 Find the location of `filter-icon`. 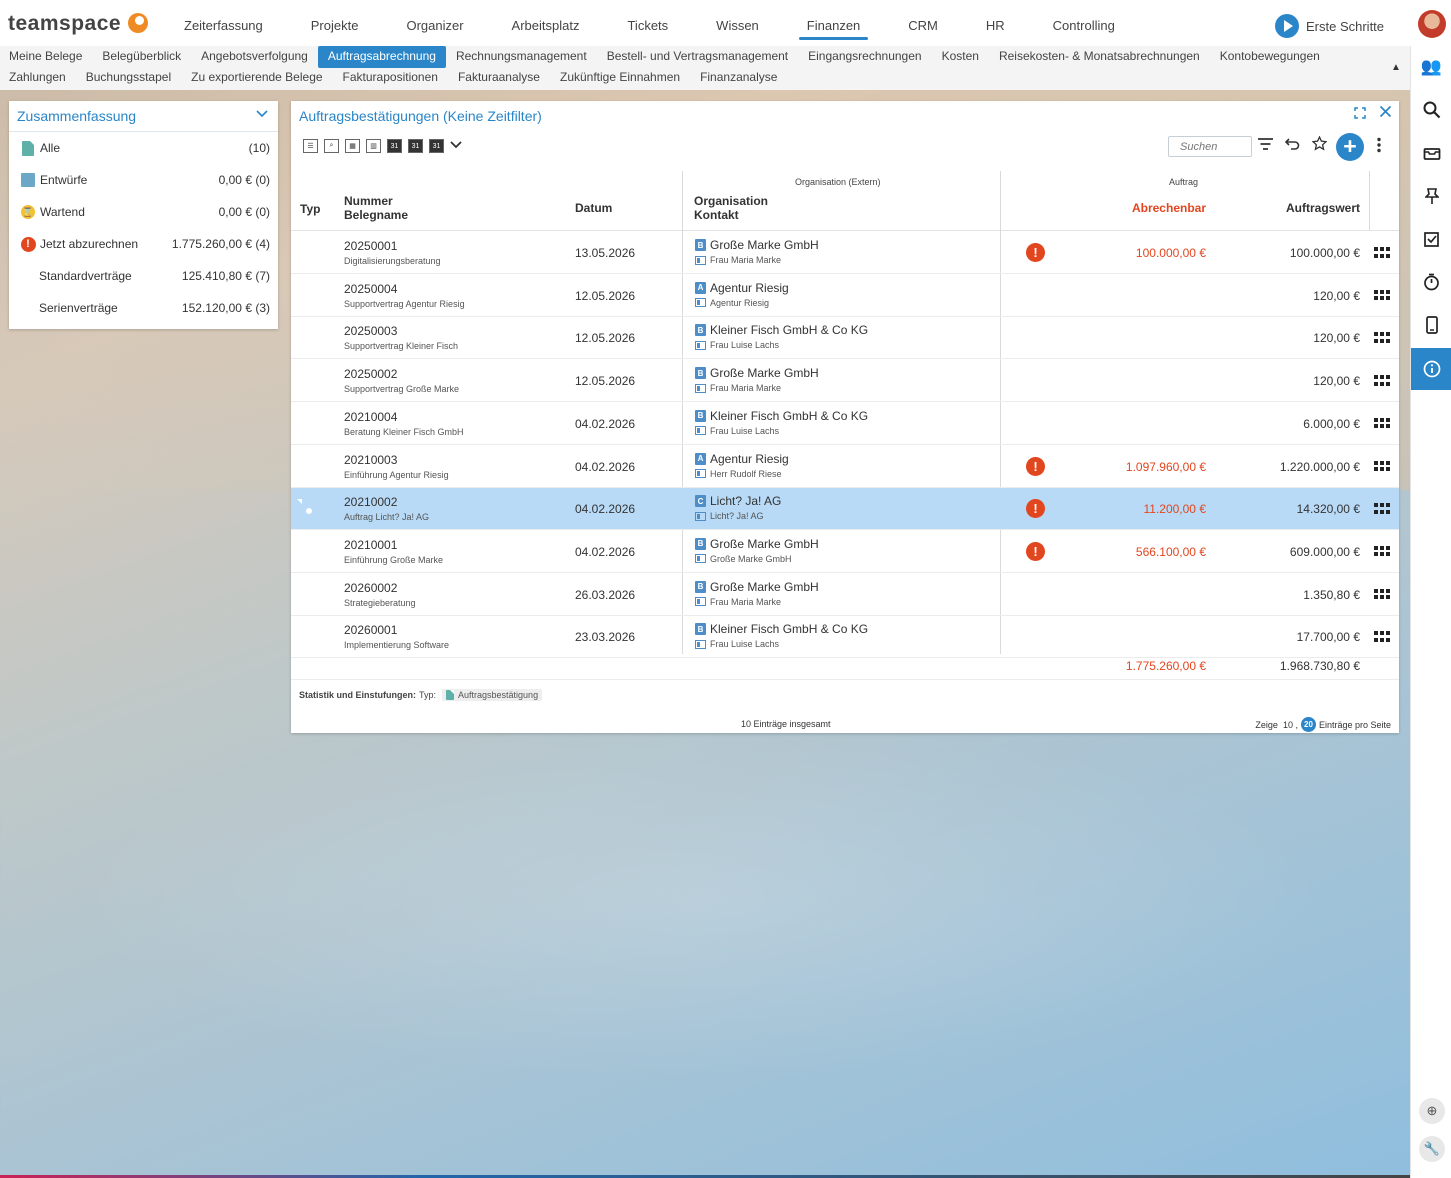

filter-icon is located at coordinates (1265, 146).